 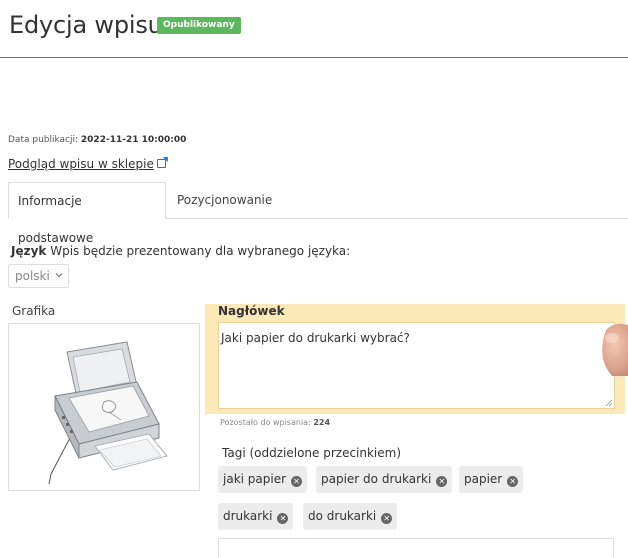 What do you see at coordinates (255, 479) in the screenshot?
I see `tag-label: jaki papier` at bounding box center [255, 479].